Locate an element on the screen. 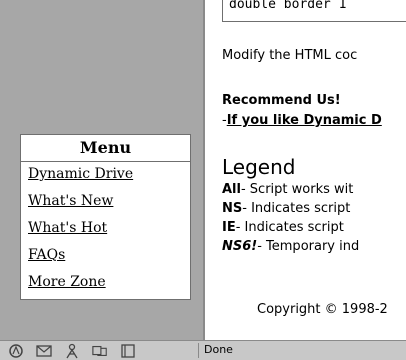 This screenshot has width=406, height=360. recommend-line: -If you like Dynamic D is located at coordinates (302, 120).